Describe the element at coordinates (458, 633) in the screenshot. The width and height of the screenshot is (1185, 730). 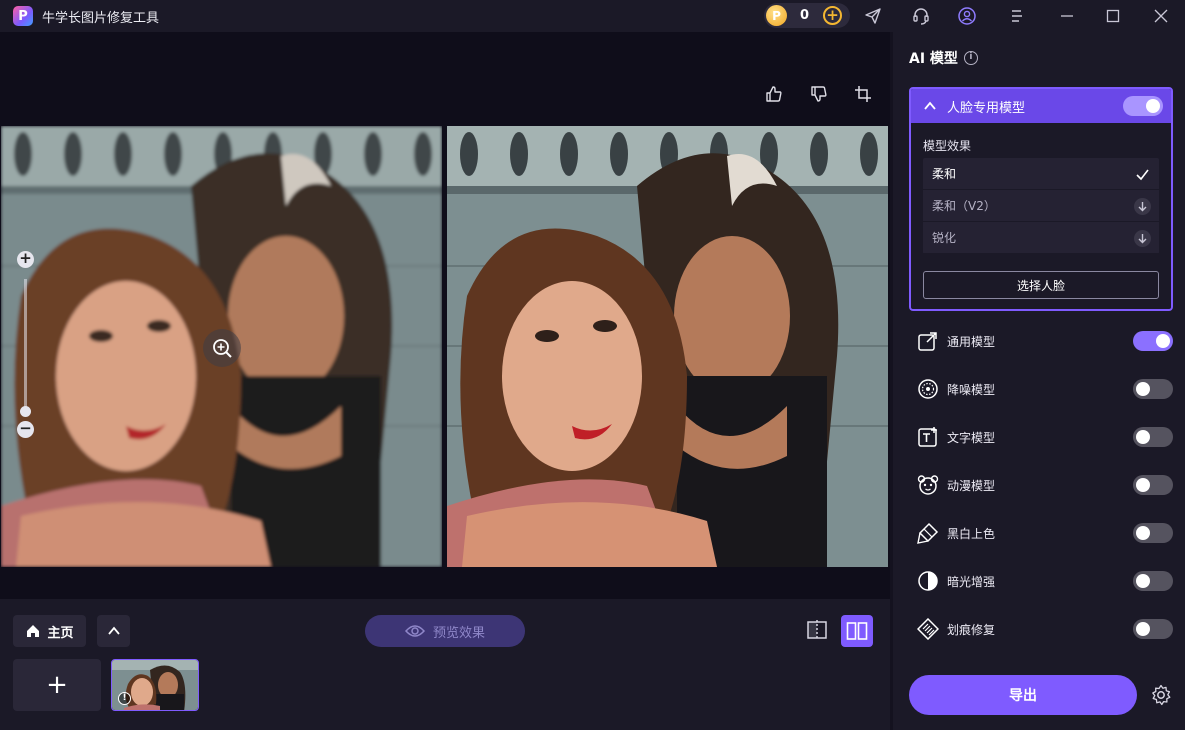
I see `preview-label: 预览效果` at that location.